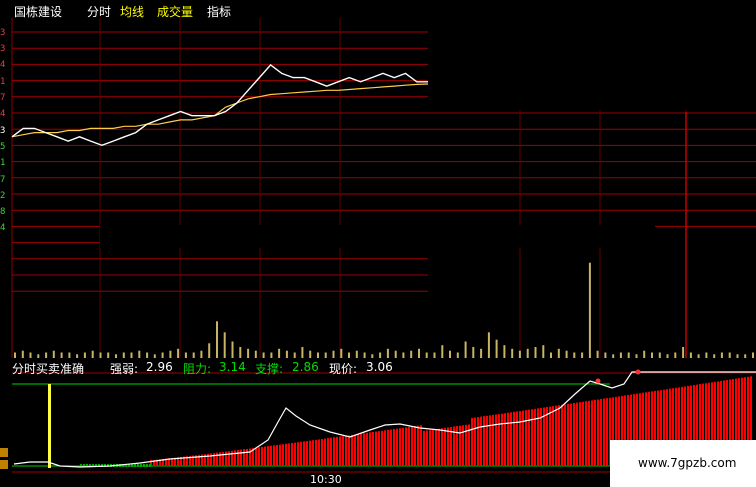 This screenshot has height=487, width=756. I want to click on indicator-edge-tag, so click(4, 464).